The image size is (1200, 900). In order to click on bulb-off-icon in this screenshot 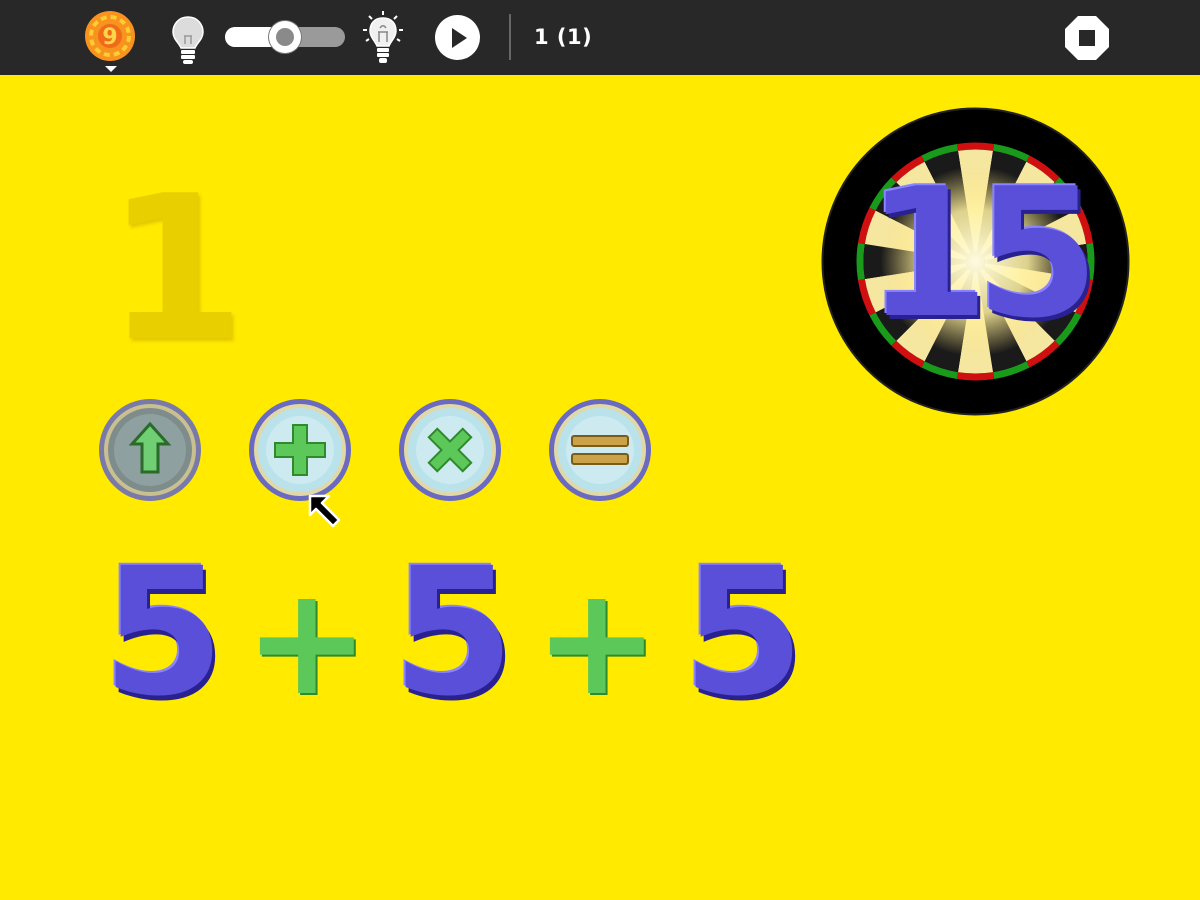, I will do `click(188, 40)`.